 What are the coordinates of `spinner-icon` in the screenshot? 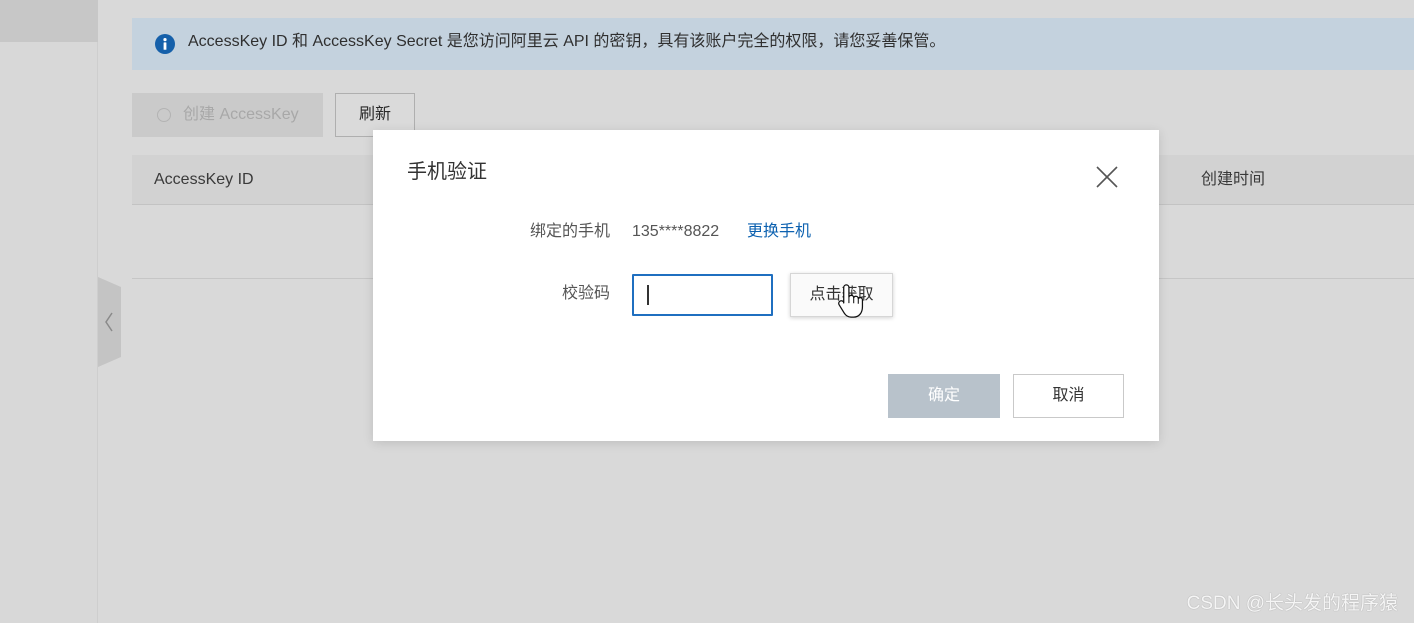 It's located at (164, 115).